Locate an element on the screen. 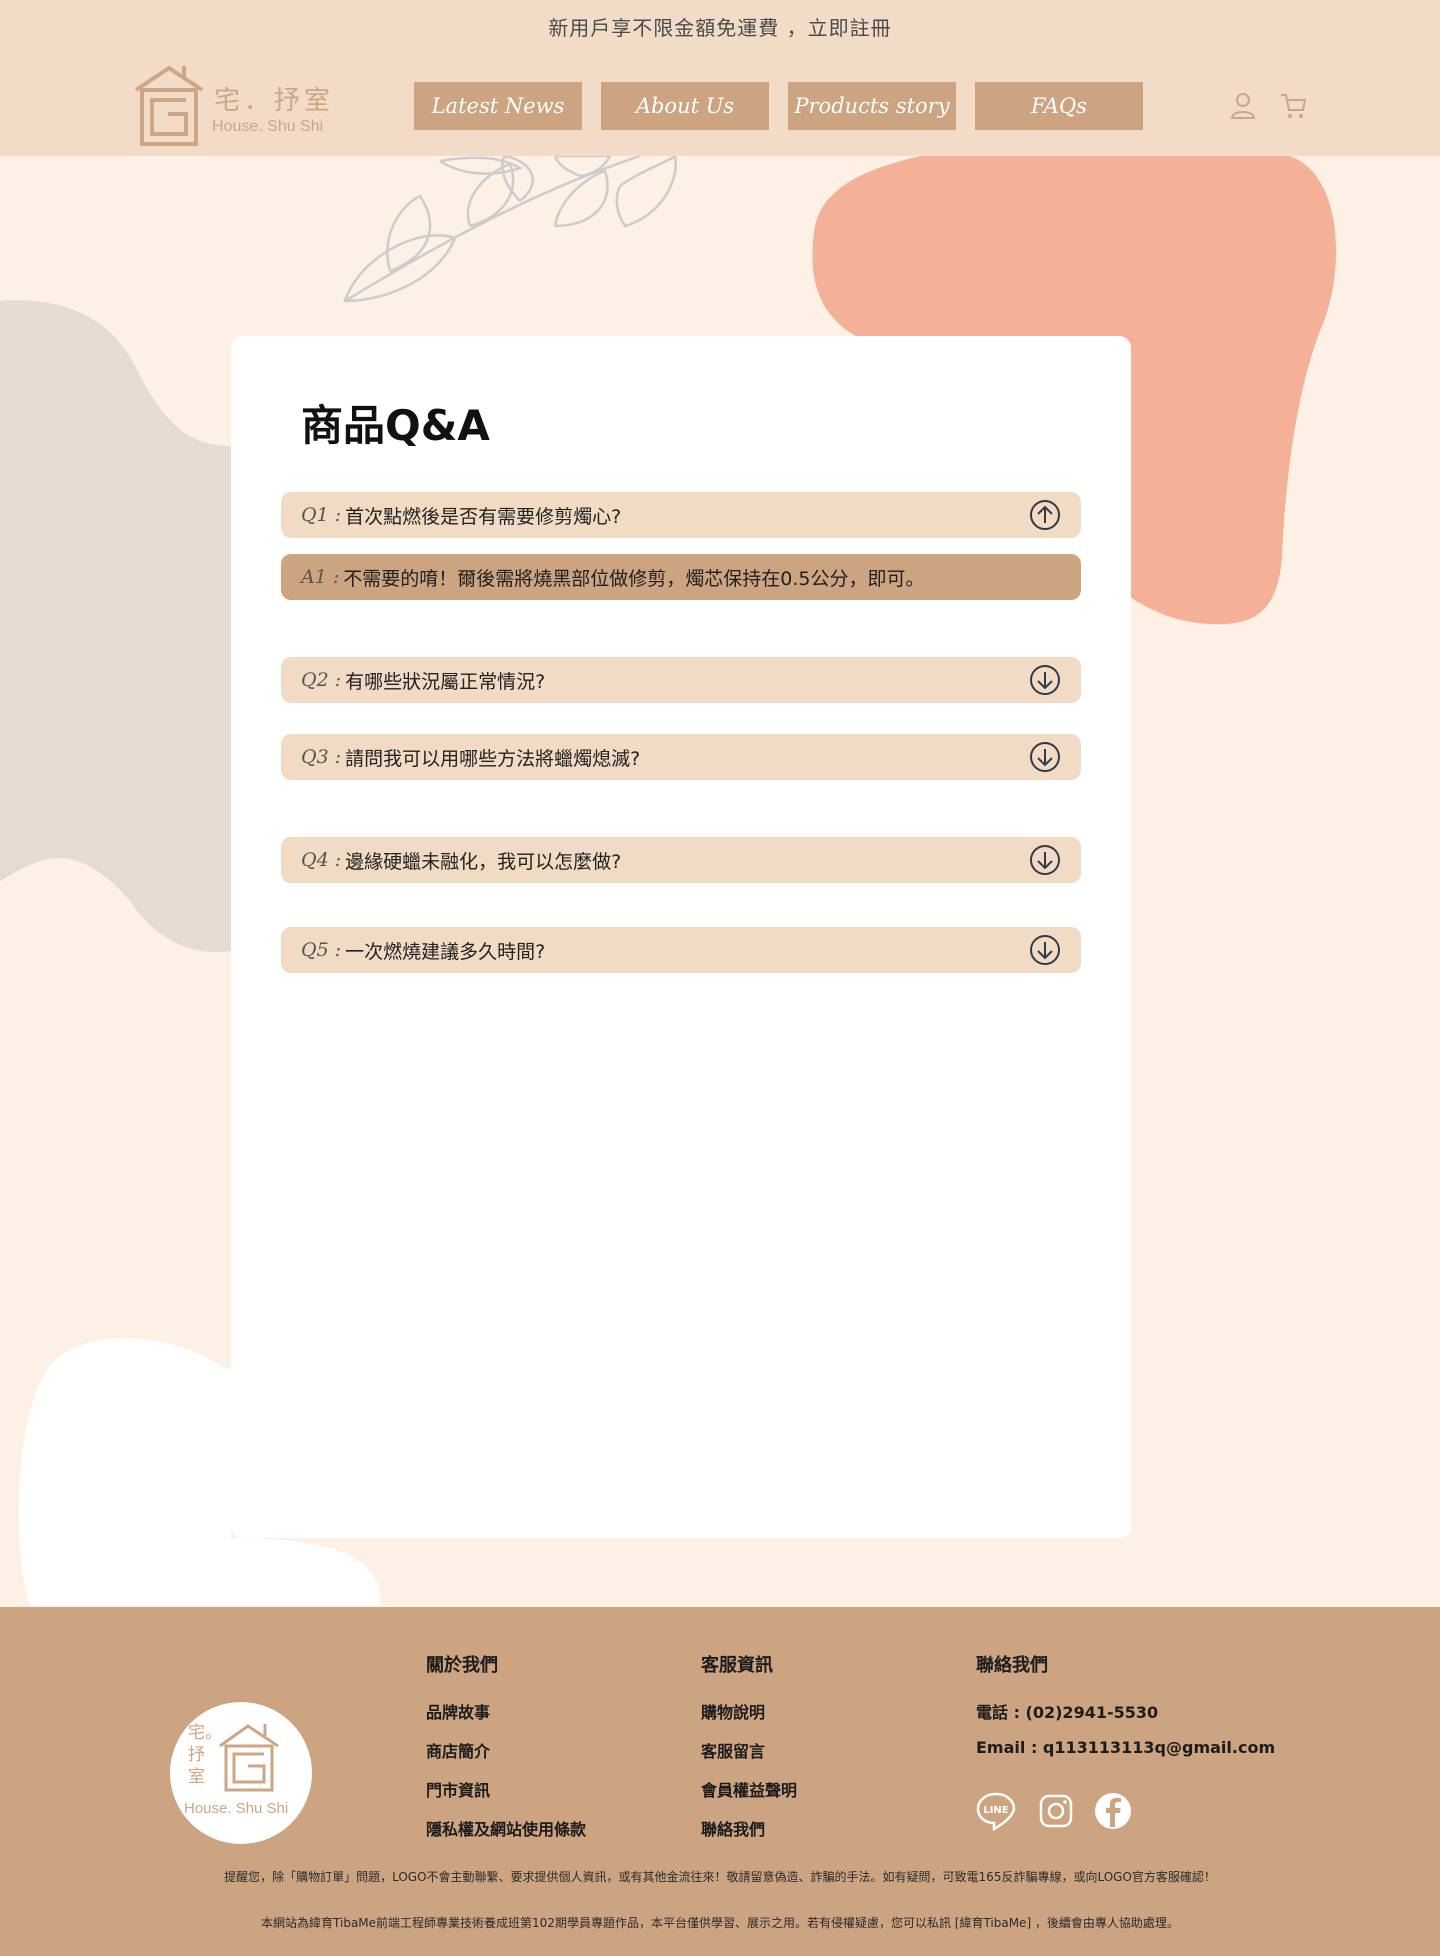 The image size is (1440, 1956). faq-question-5: Q5 : 一次燃燒建議多久時間? is located at coordinates (681, 950).